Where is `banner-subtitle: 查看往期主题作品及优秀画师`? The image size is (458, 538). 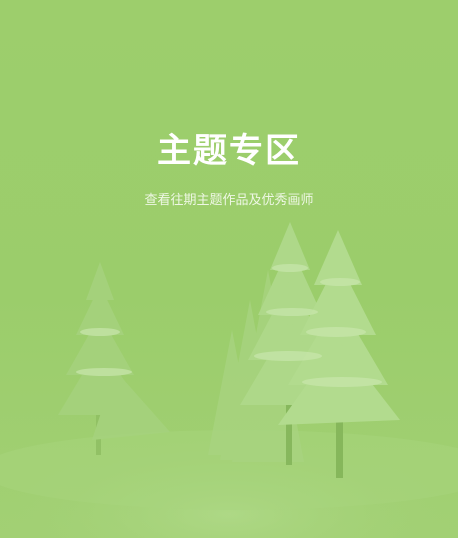 banner-subtitle: 查看往期主题作品及优秀画师 is located at coordinates (229, 200).